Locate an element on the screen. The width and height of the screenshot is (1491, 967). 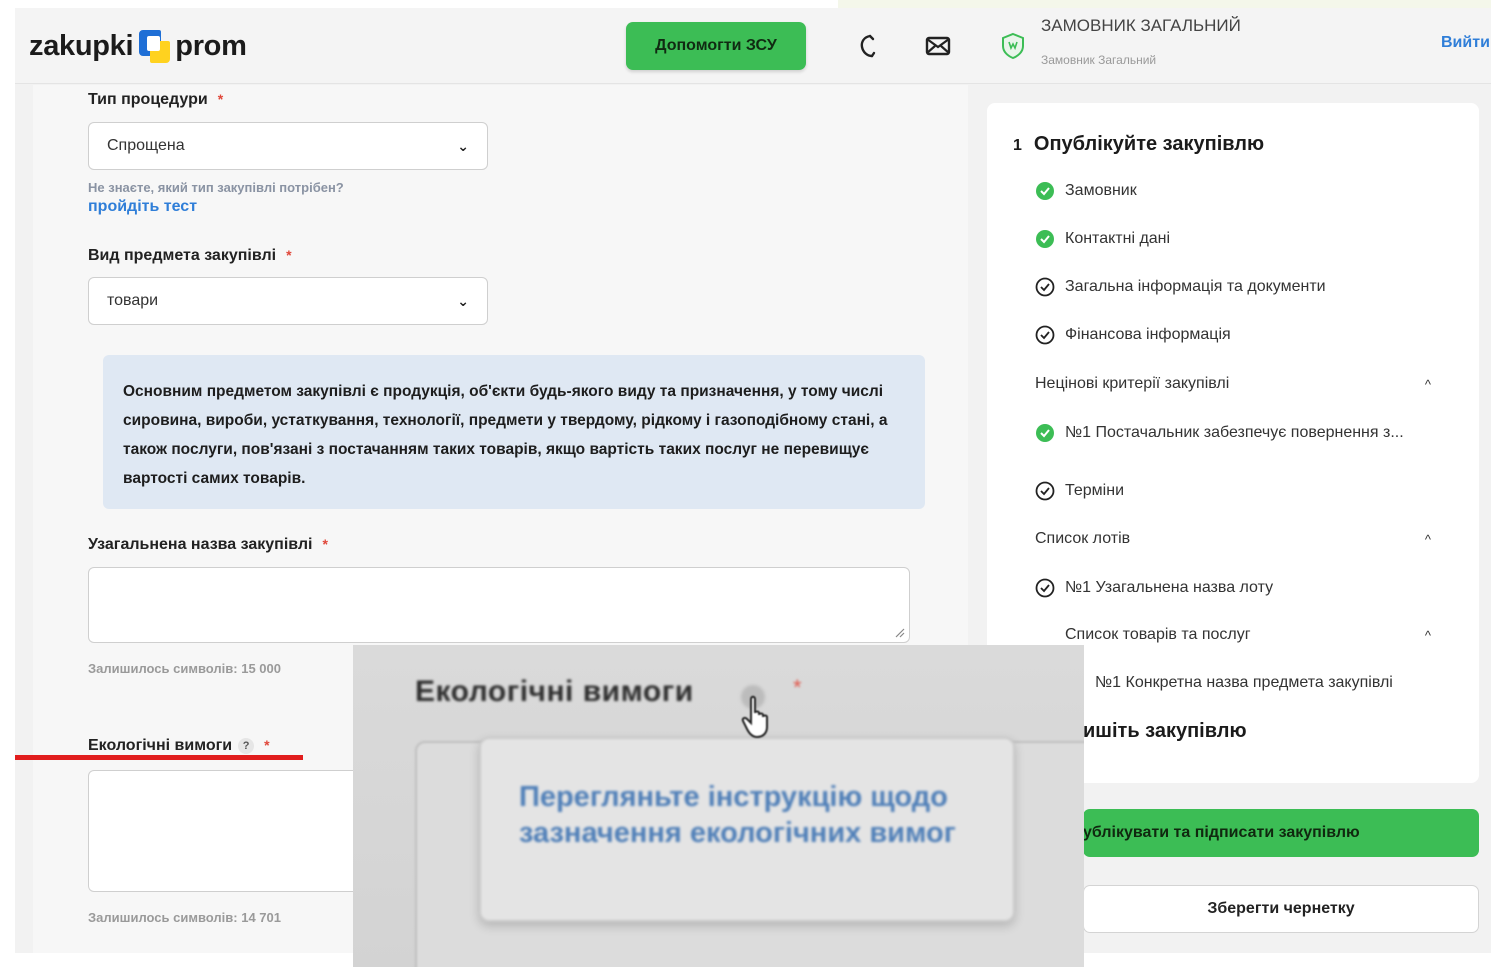
step-item-general-info: Загальна інформація та документи is located at coordinates (1180, 287).